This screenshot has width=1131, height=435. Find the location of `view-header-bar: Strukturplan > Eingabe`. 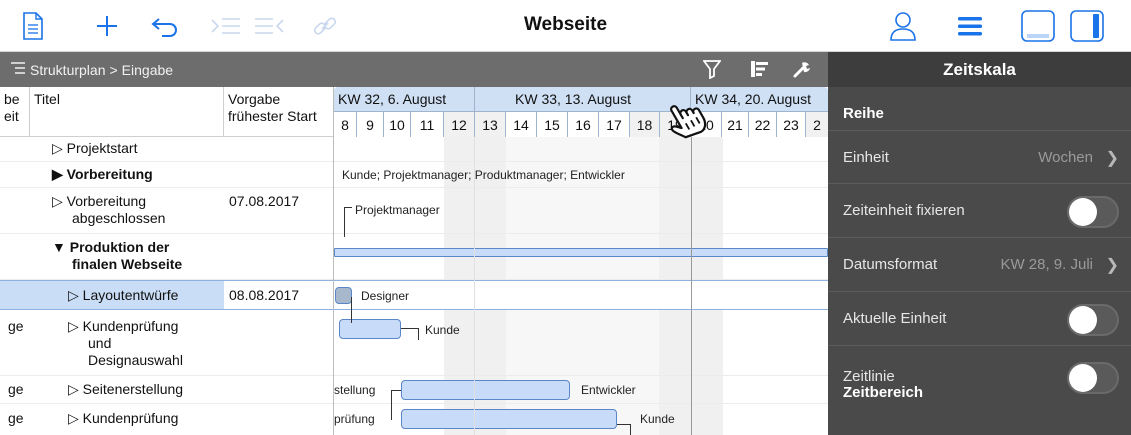

view-header-bar: Strukturplan > Eingabe is located at coordinates (414, 69).